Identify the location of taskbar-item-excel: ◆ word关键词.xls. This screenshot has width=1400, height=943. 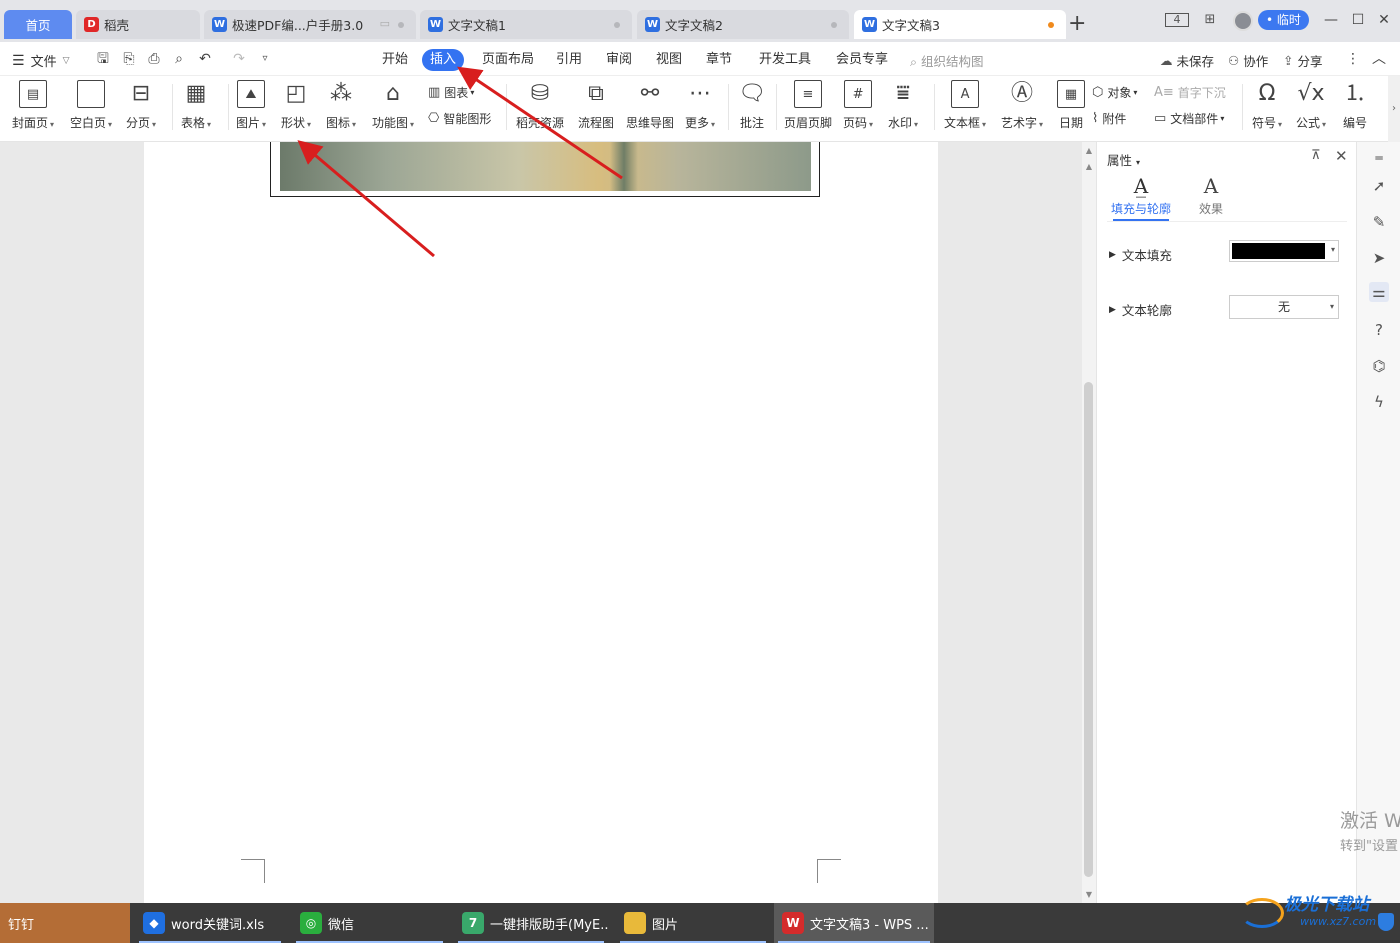
(210, 923).